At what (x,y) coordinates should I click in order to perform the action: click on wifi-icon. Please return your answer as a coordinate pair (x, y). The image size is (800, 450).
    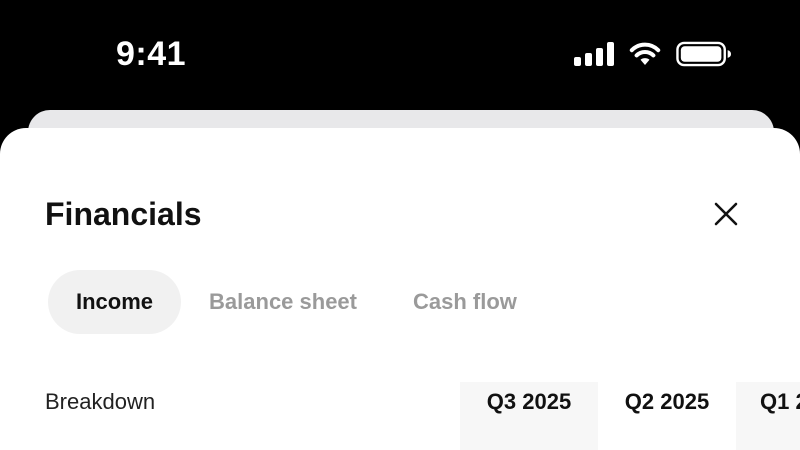
    Looking at the image, I should click on (645, 53).